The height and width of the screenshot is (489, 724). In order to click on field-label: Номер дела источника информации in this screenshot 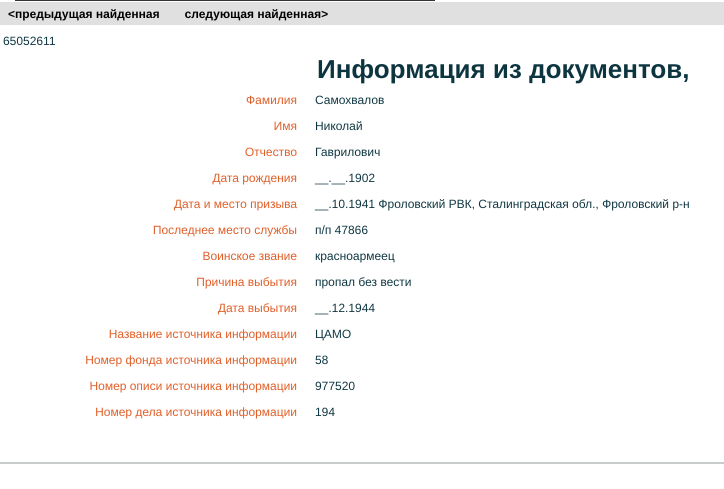, I will do `click(195, 412)`.